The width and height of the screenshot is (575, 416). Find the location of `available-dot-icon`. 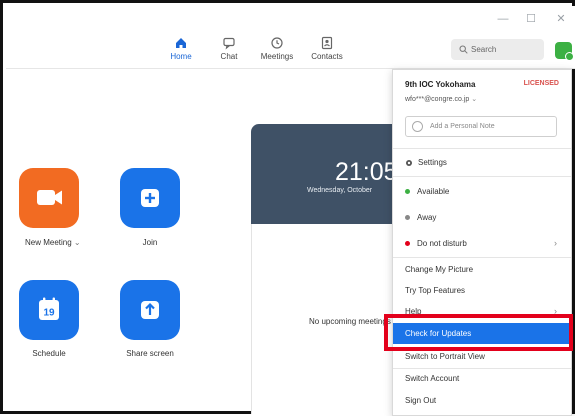

available-dot-icon is located at coordinates (407, 191).